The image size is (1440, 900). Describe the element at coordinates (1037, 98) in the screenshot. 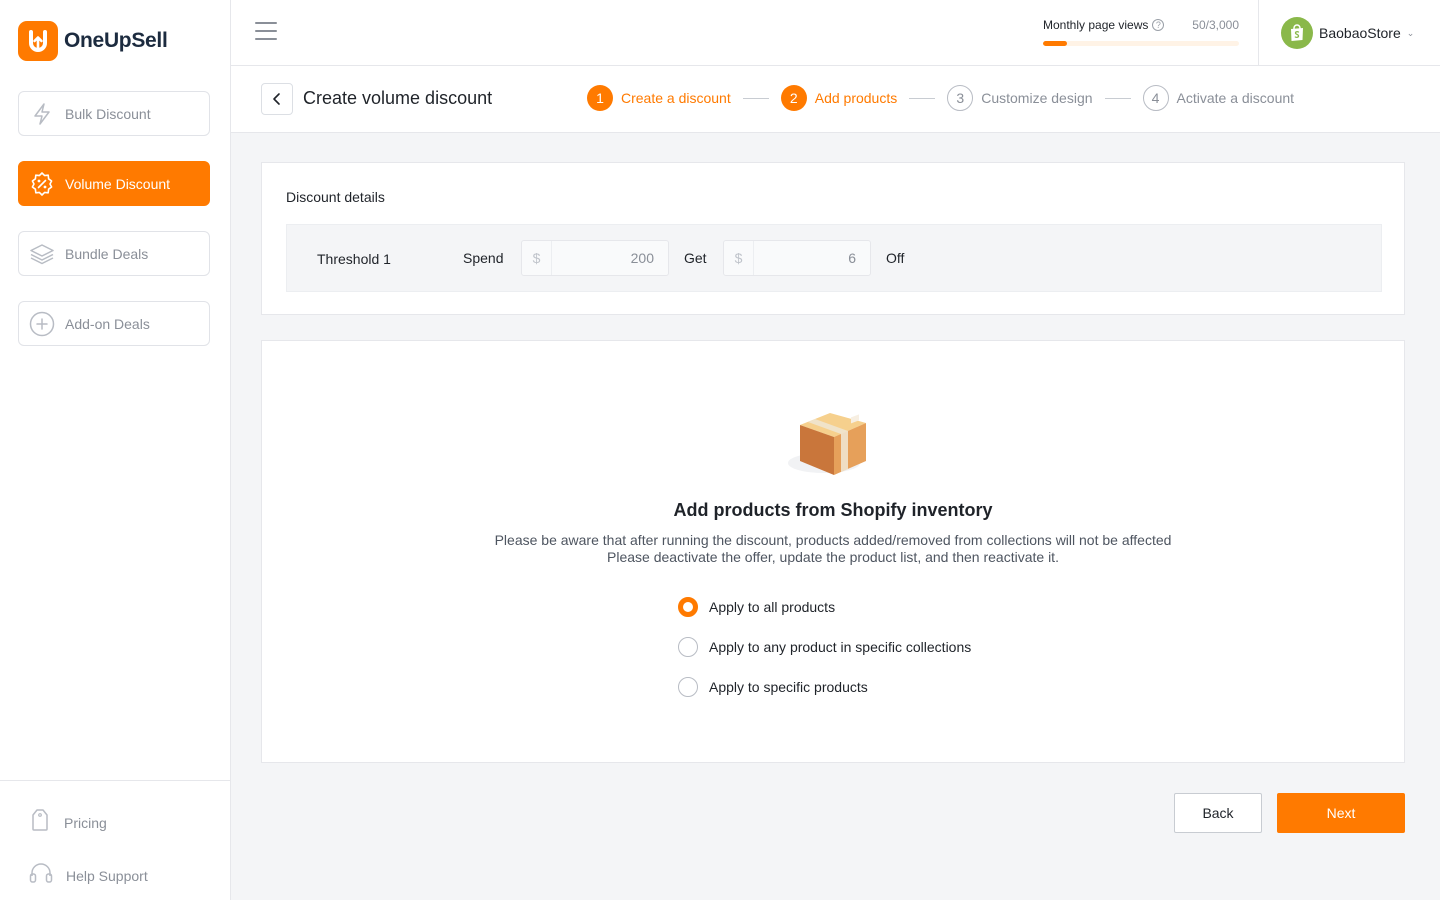

I see `step-label: Customize design` at that location.